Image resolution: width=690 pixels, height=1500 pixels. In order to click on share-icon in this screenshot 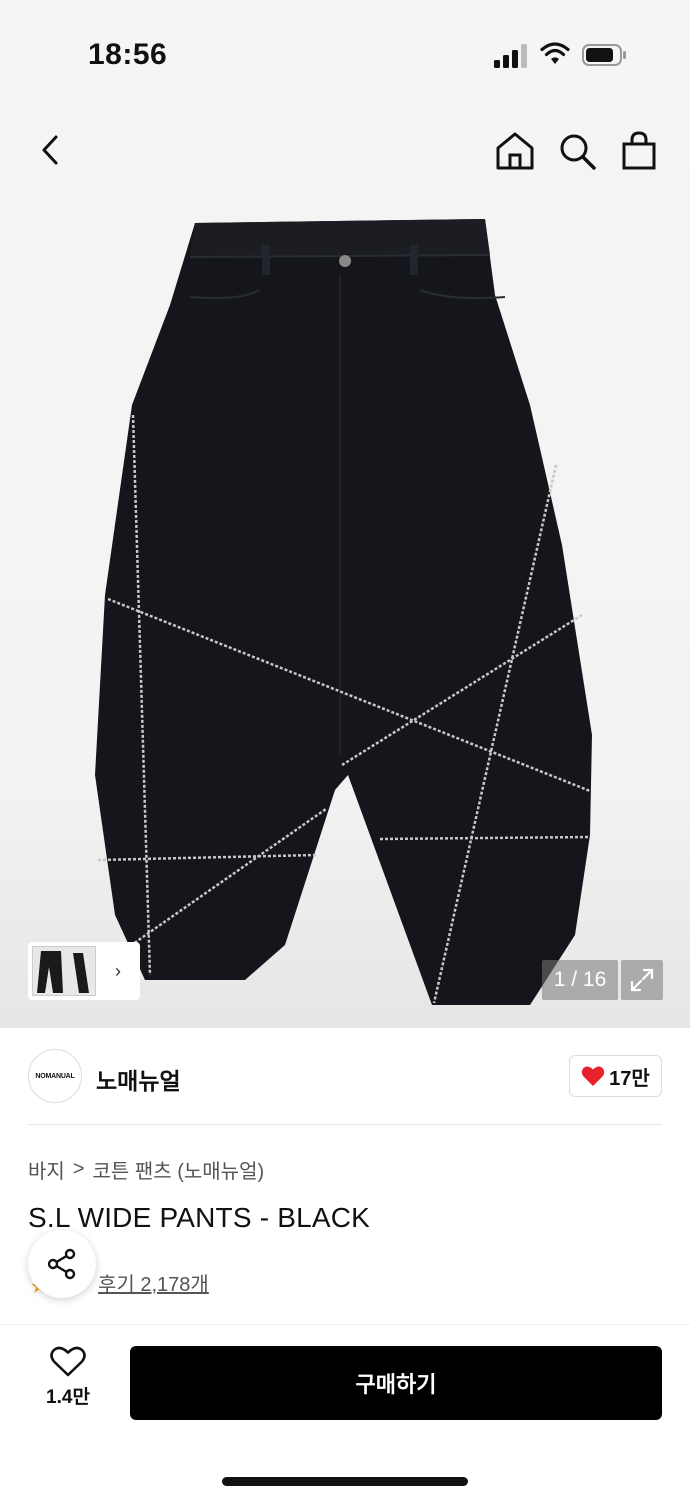, I will do `click(61, 1264)`.